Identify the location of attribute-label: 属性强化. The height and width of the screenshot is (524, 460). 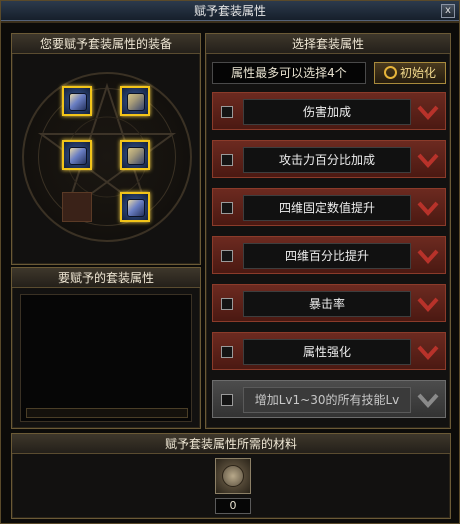
(327, 352).